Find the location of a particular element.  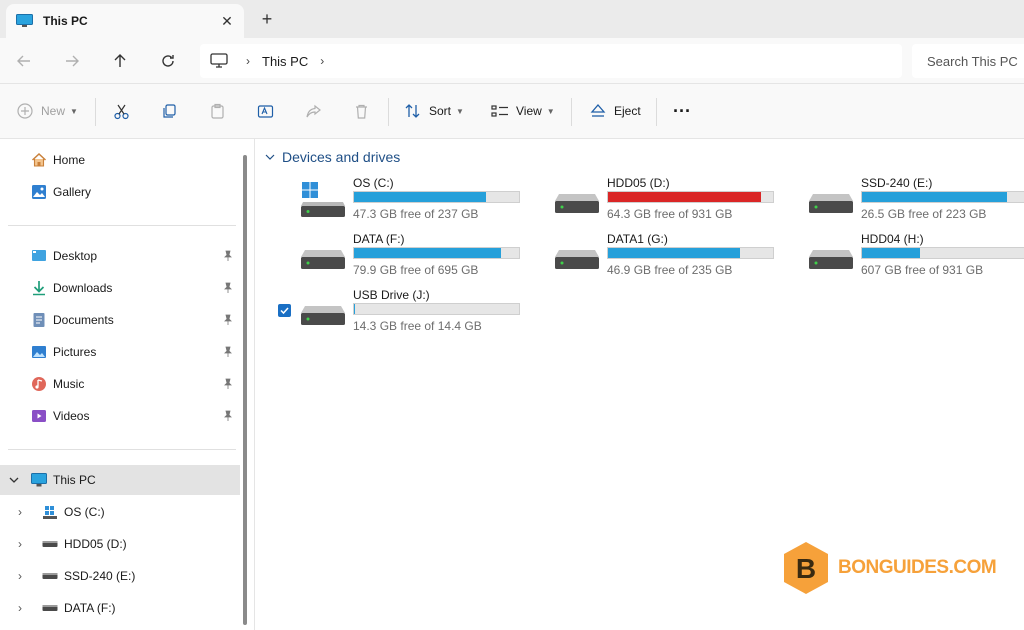

music-icon is located at coordinates (39, 384).